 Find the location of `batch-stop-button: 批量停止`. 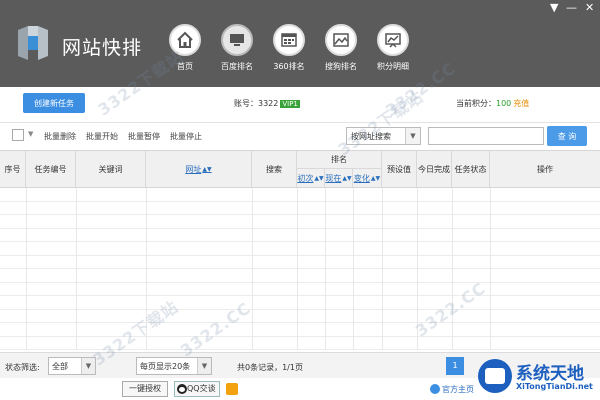

batch-stop-button: 批量停止 is located at coordinates (186, 136).